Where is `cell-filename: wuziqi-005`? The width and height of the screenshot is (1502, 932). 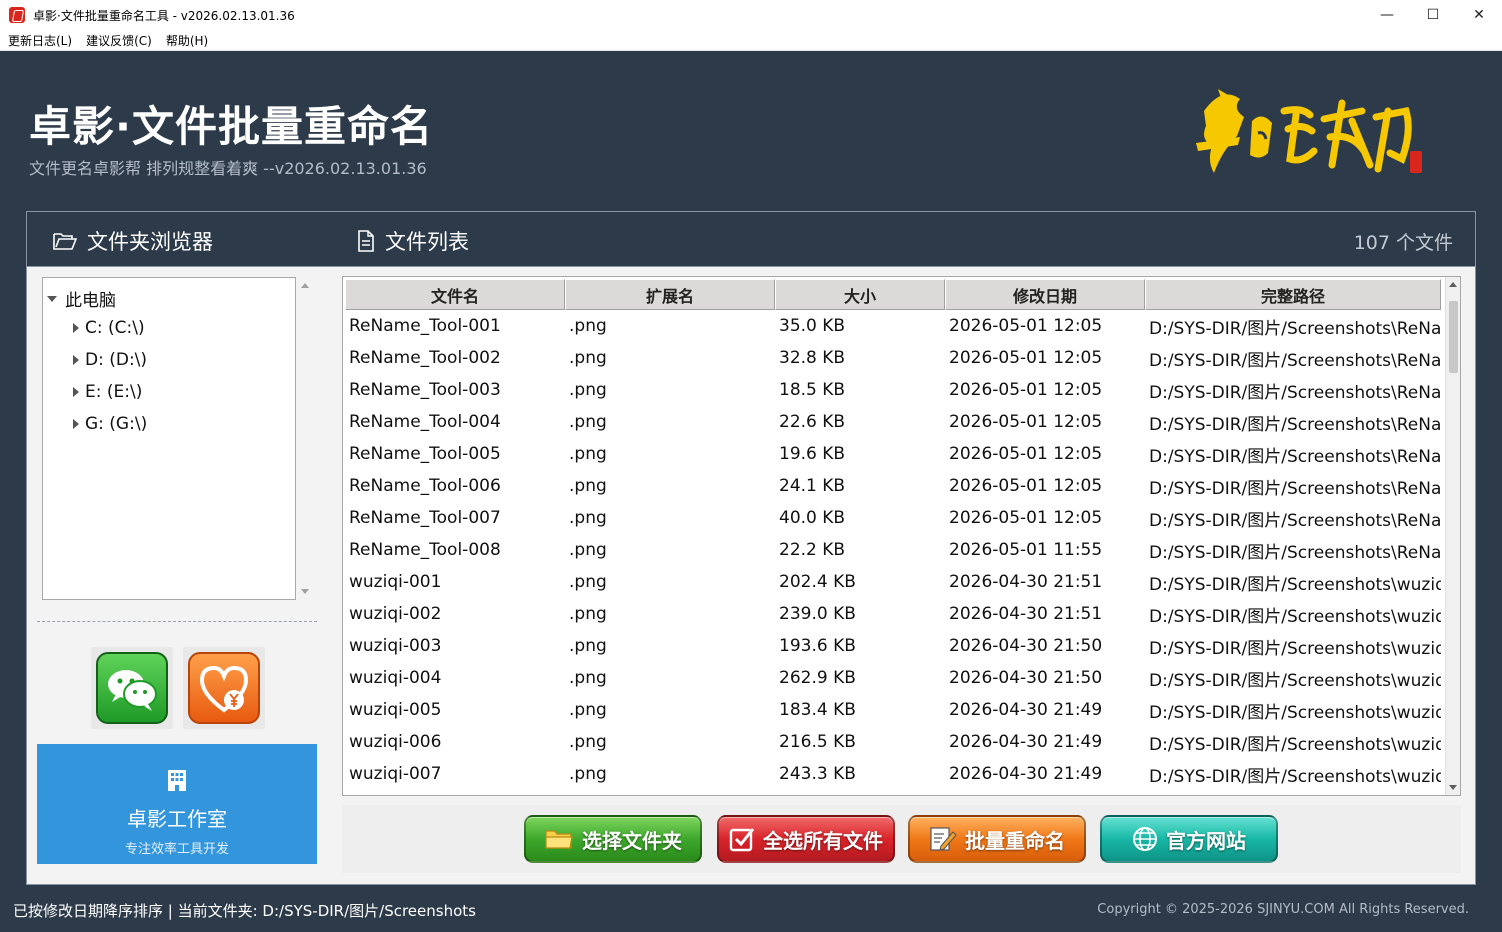 cell-filename: wuziqi-005 is located at coordinates (395, 710).